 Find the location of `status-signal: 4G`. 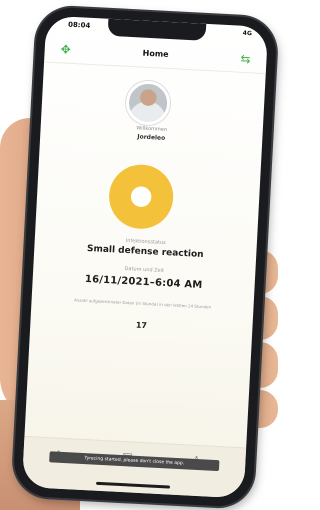

status-signal: 4G is located at coordinates (247, 33).